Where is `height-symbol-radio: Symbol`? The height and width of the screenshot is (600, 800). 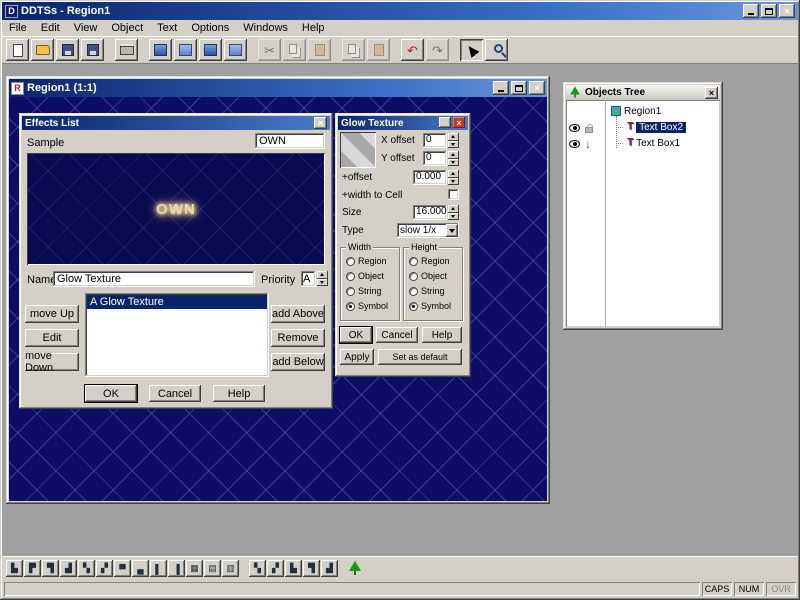
height-symbol-radio: Symbol is located at coordinates (430, 306).